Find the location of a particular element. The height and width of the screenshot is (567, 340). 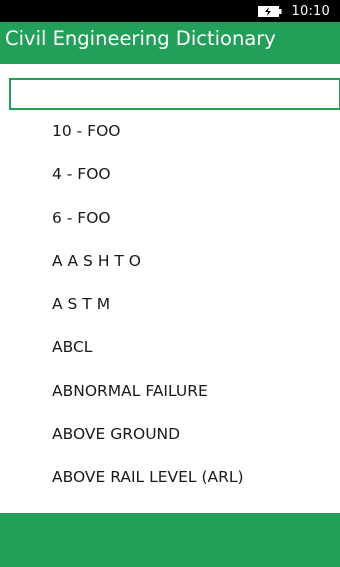

battery-charging-icon is located at coordinates (269, 11).